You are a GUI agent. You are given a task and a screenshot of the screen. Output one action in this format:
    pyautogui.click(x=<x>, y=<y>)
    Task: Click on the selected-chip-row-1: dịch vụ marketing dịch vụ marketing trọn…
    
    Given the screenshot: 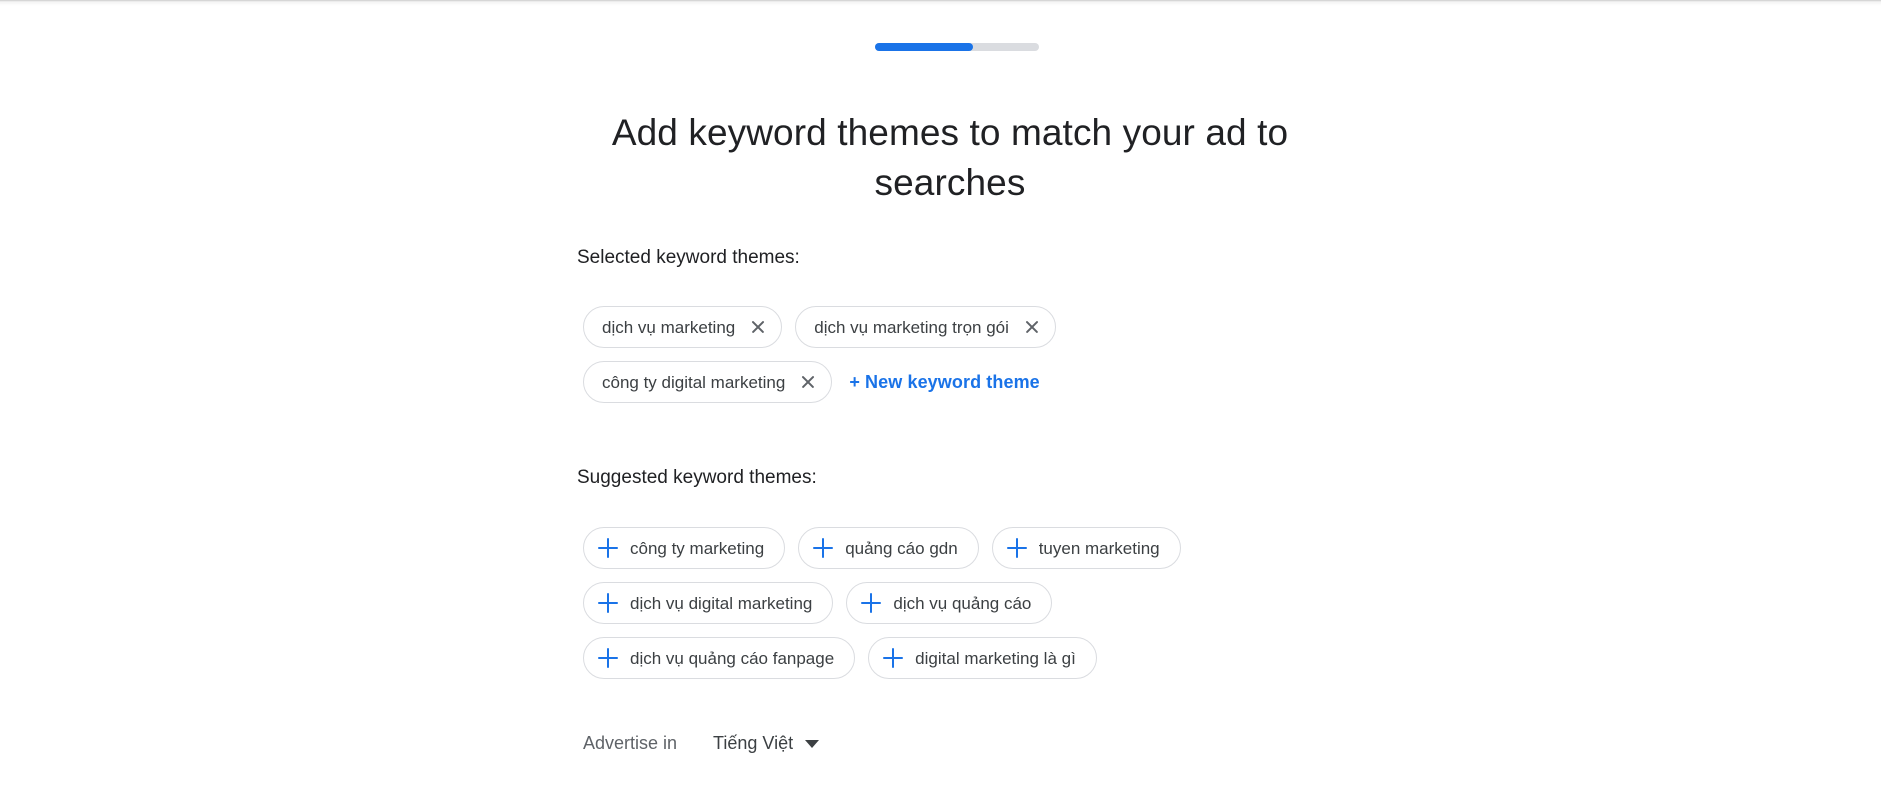 What is the action you would take?
    pyautogui.click(x=826, y=327)
    